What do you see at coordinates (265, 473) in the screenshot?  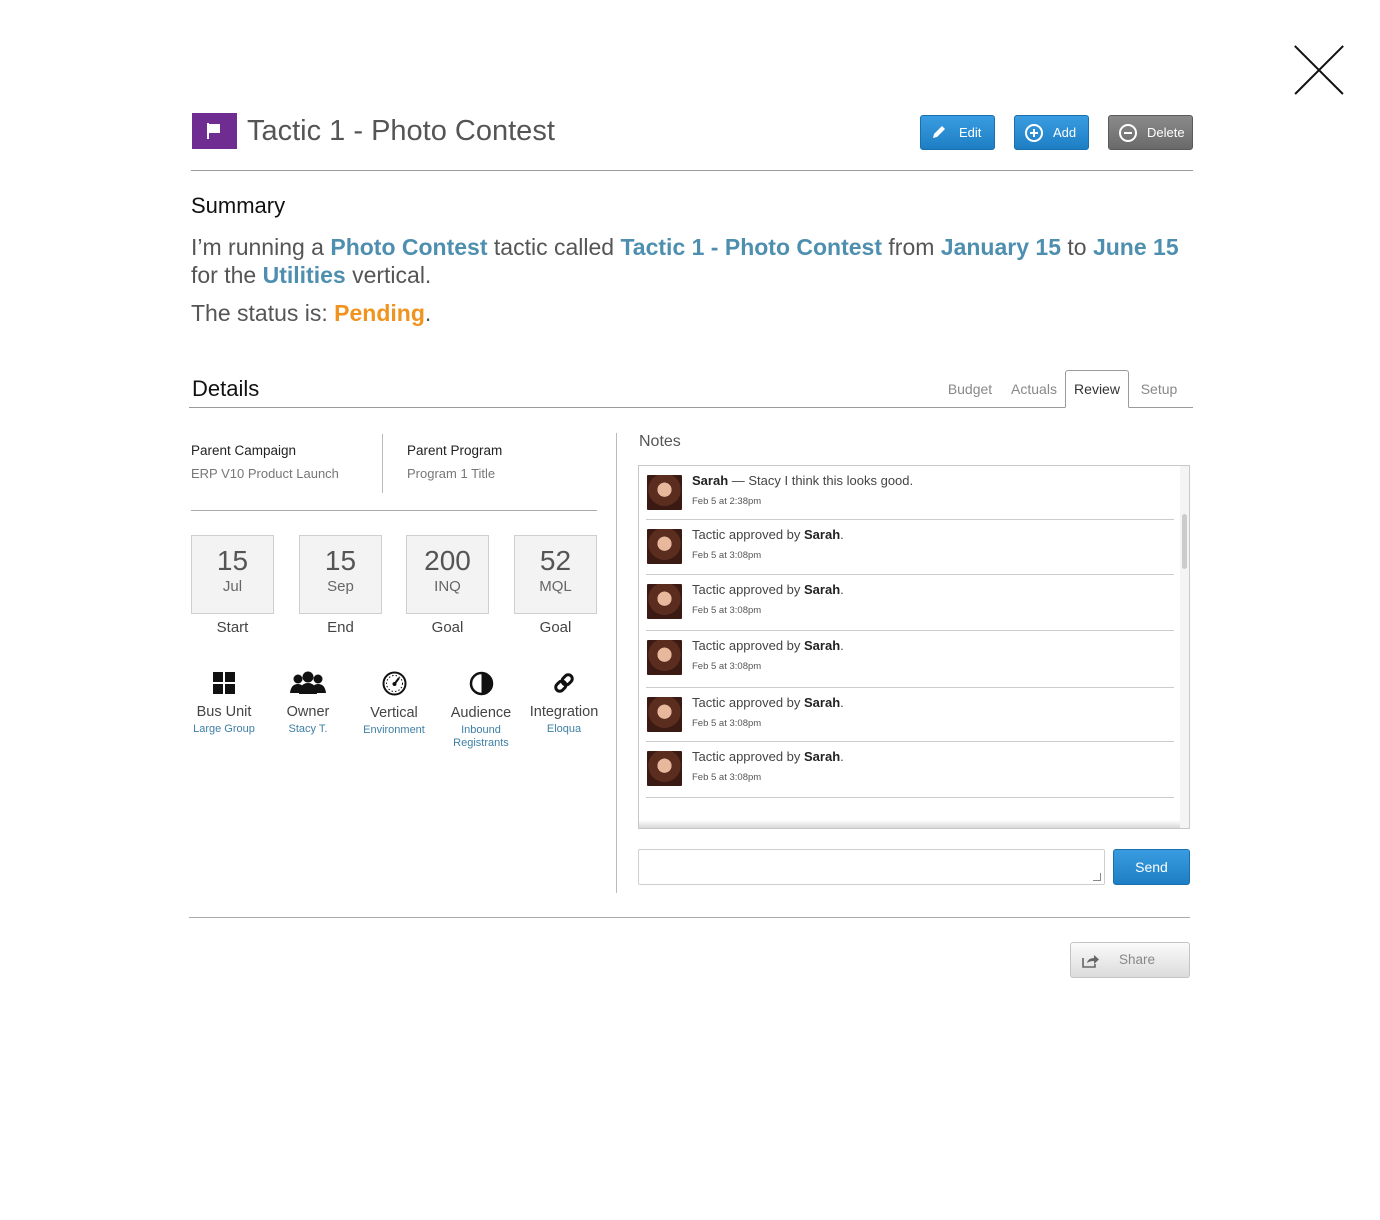 I see `parent-campaign-value: ERP V10 Product Launch` at bounding box center [265, 473].